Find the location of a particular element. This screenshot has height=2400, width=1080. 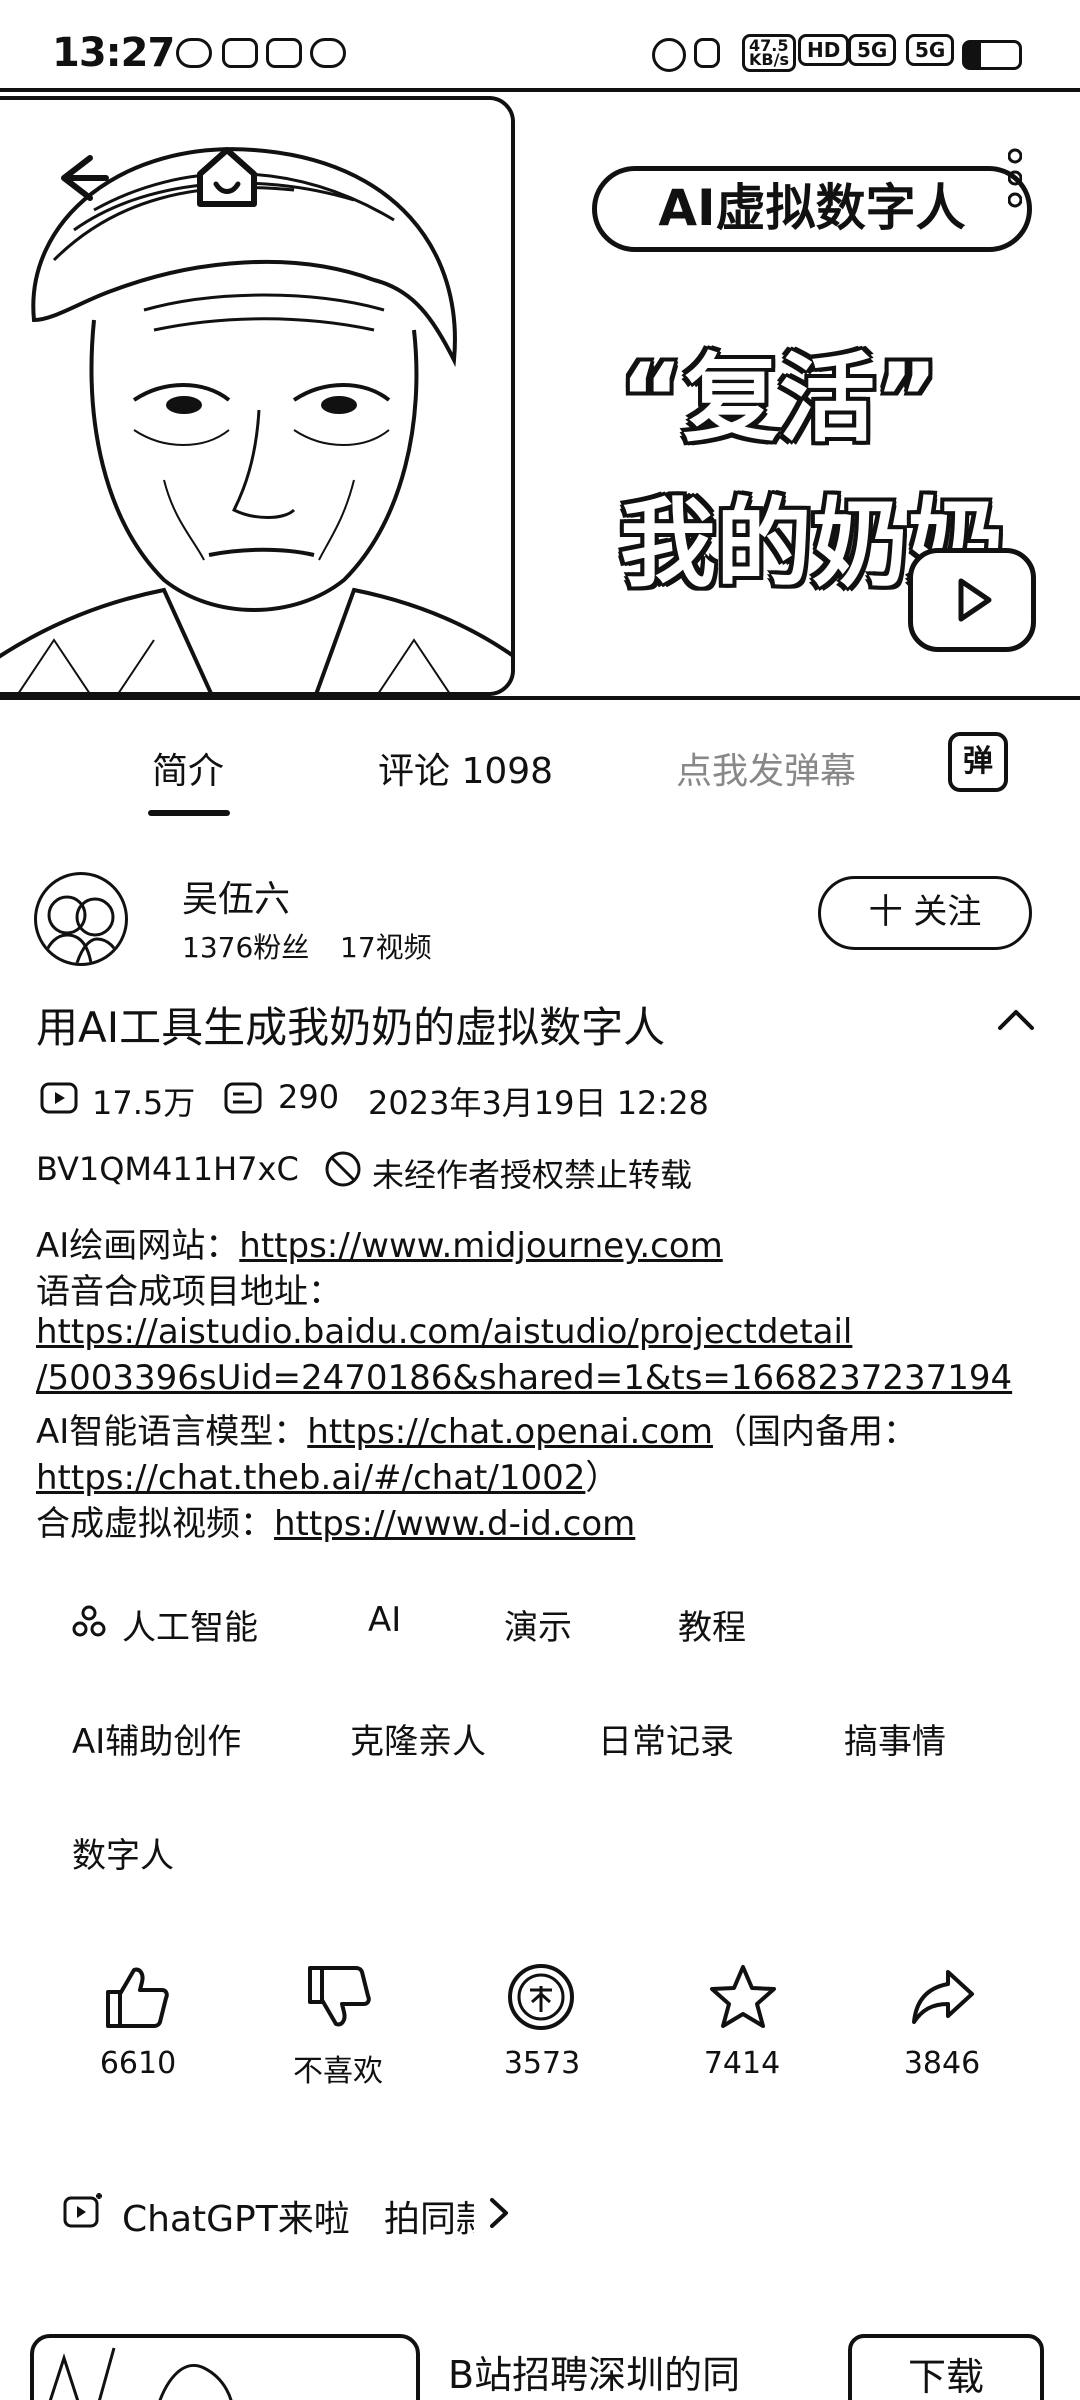

danmaku-toggle-icon: 弹 is located at coordinates (978, 762).